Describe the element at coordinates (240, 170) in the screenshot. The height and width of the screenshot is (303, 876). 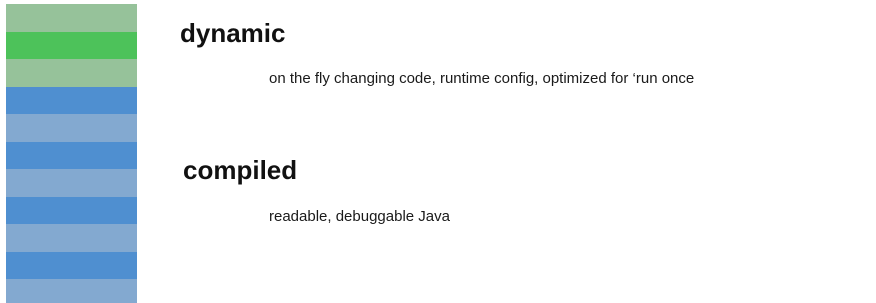
I see `compiled-heading: compiled` at that location.